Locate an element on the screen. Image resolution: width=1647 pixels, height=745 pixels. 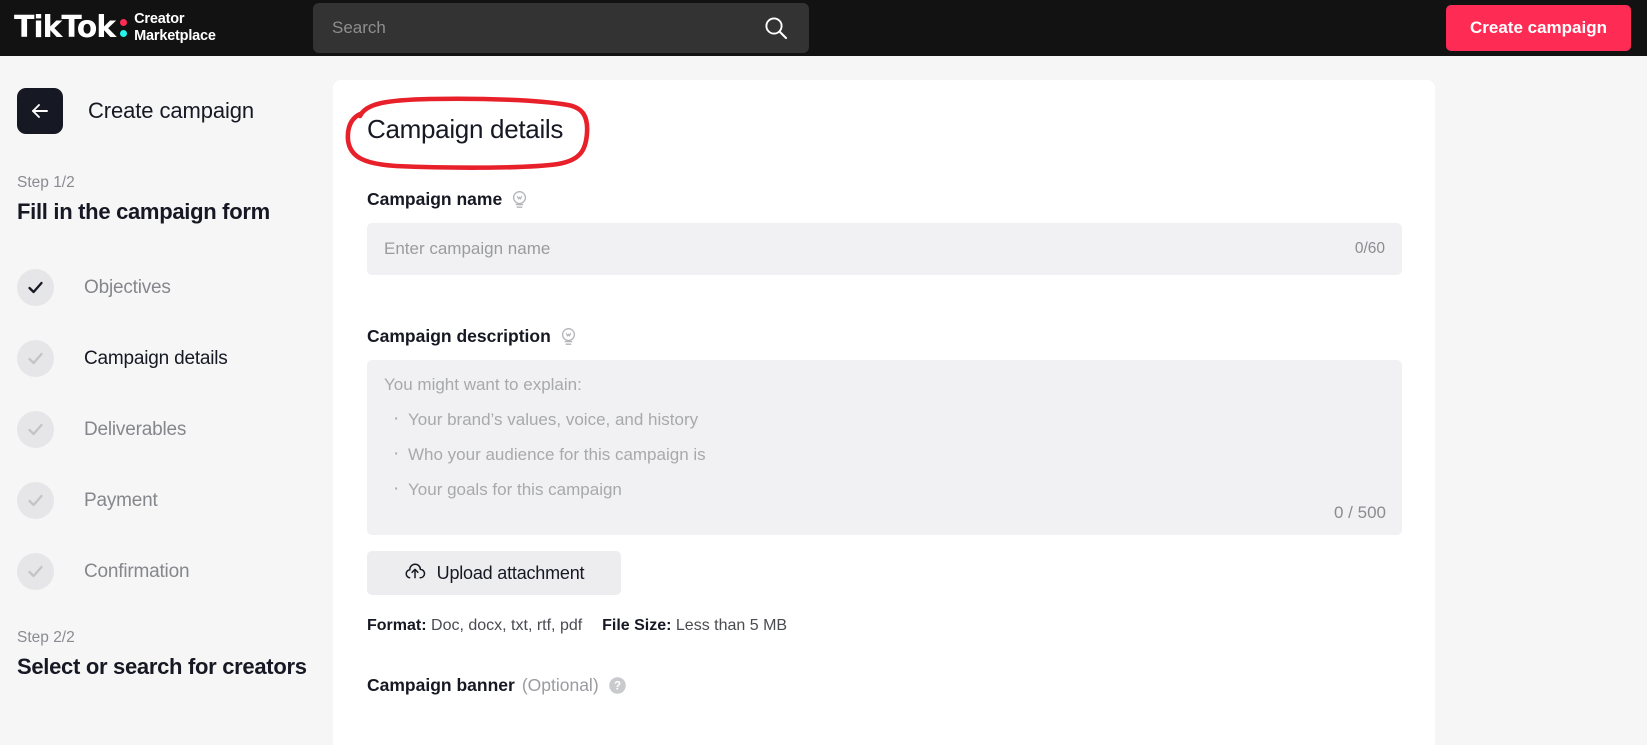
format-key: Format: is located at coordinates (397, 625).